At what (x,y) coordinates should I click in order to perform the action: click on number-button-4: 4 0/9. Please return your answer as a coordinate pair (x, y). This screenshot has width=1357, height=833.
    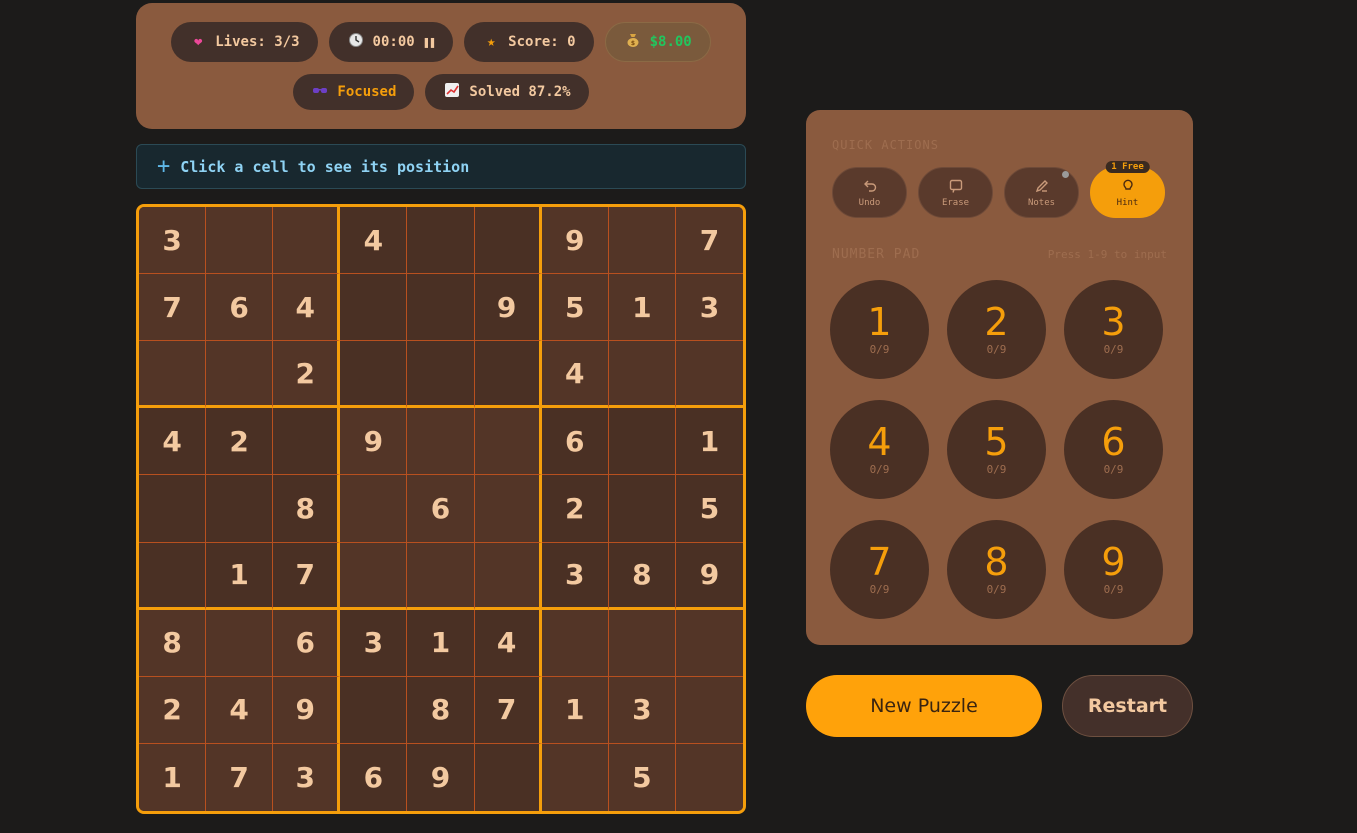
    Looking at the image, I should click on (879, 449).